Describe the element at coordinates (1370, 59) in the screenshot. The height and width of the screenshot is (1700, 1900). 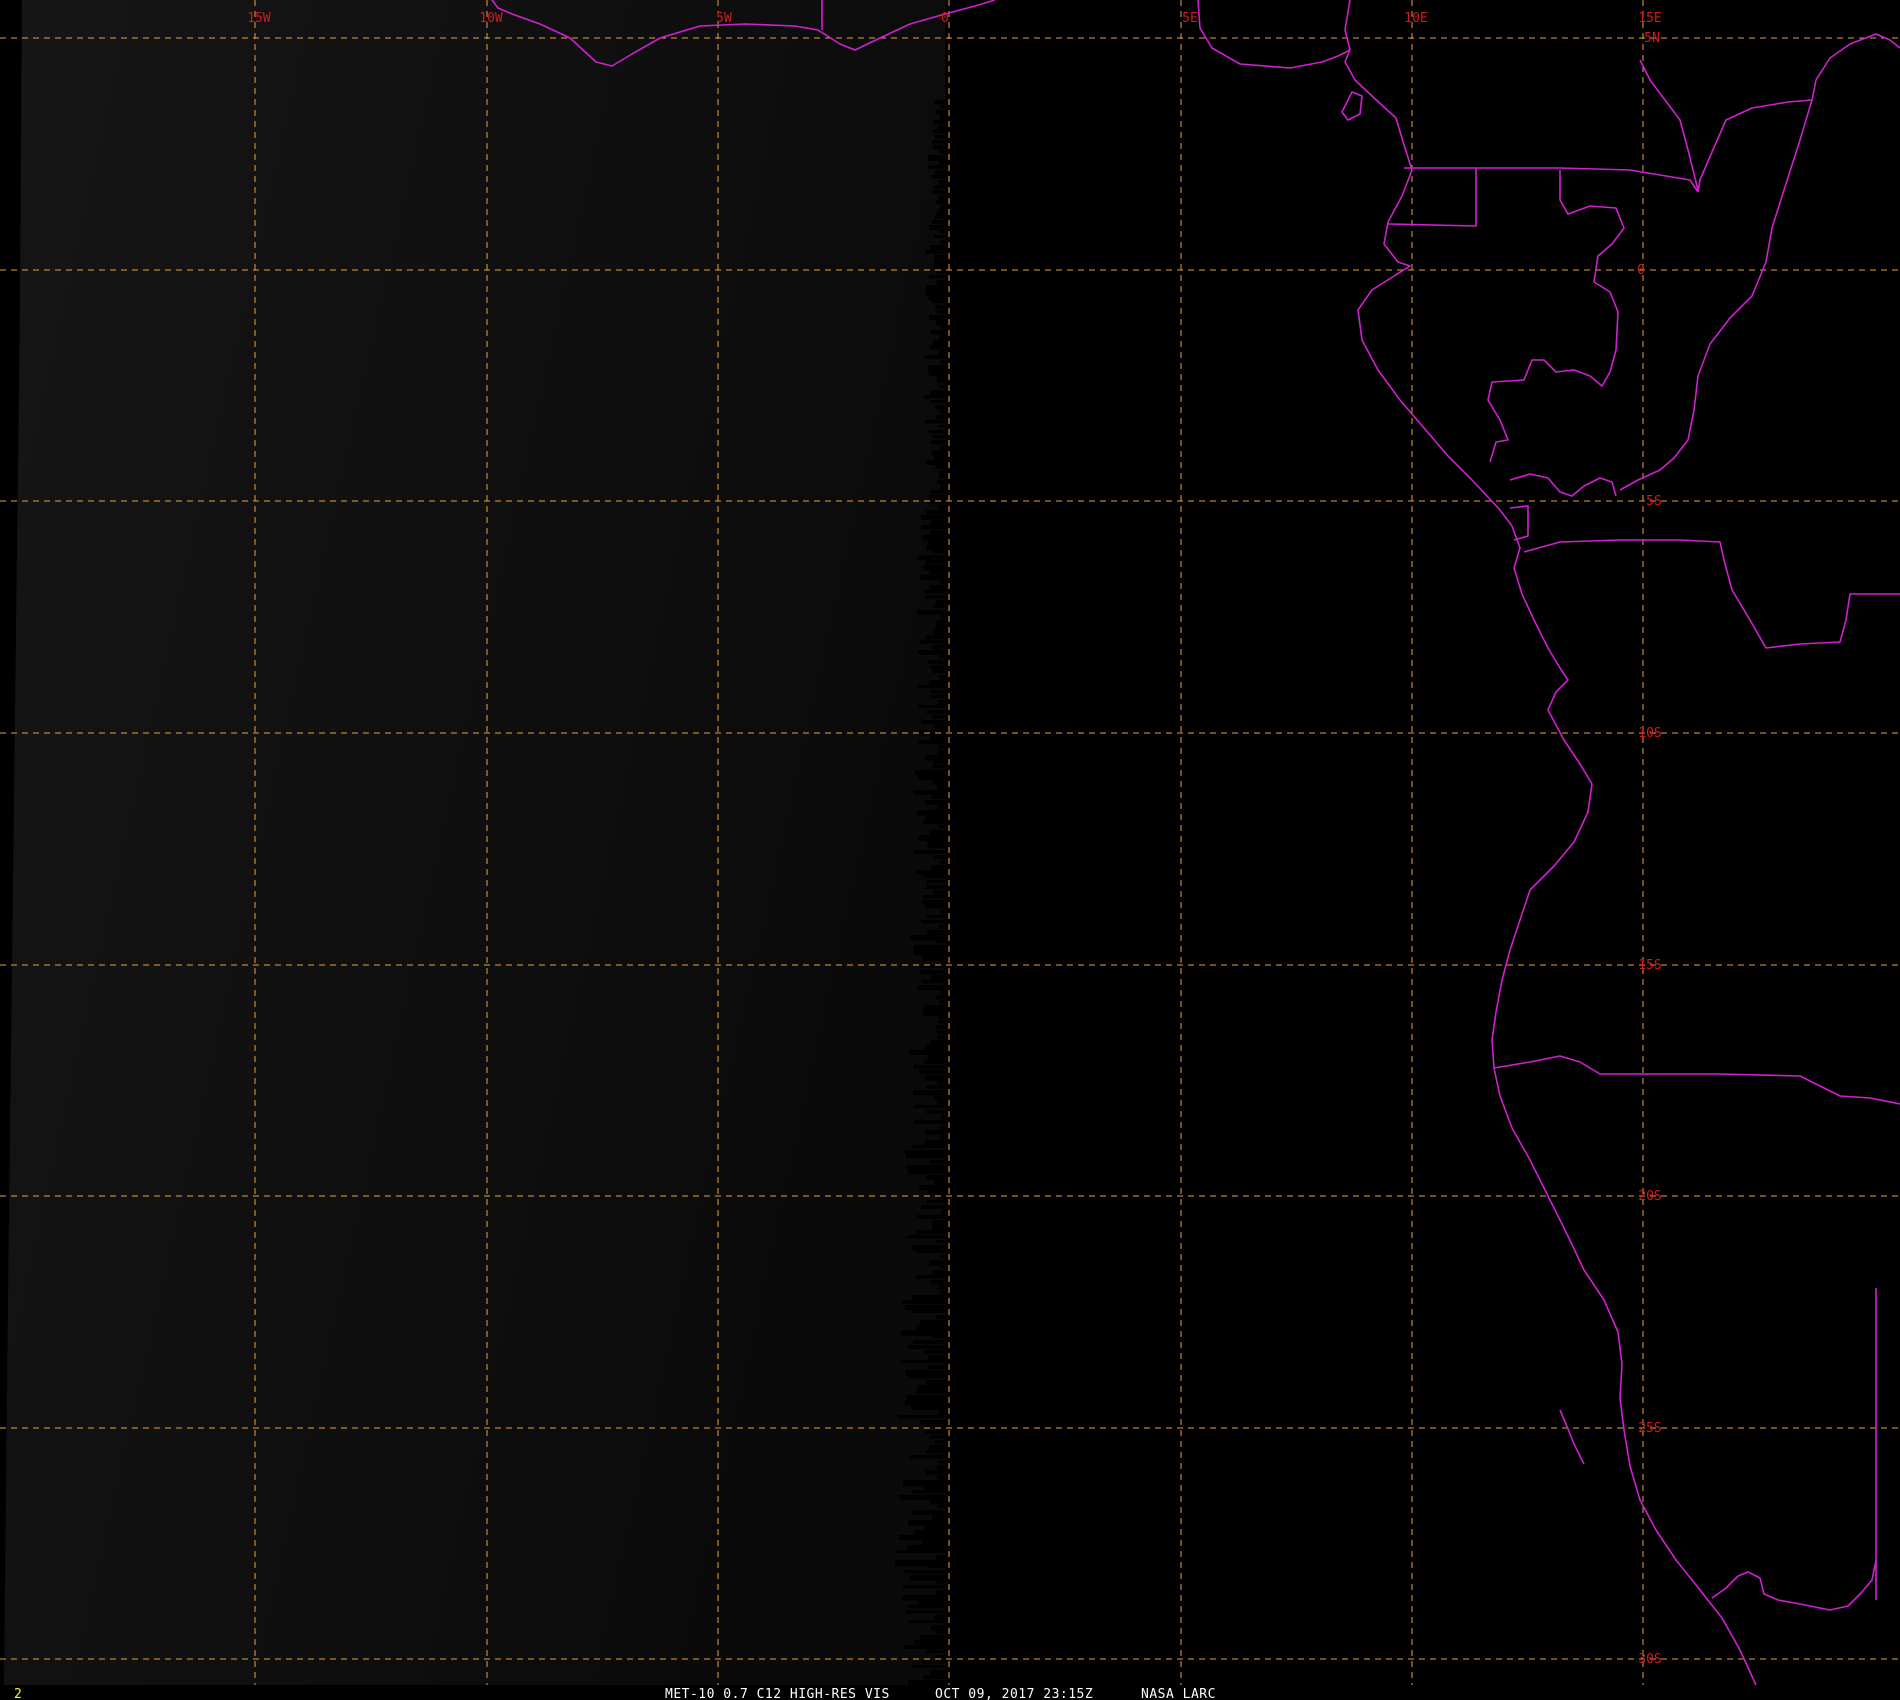
I see `border-nigeria-cameroon` at that location.